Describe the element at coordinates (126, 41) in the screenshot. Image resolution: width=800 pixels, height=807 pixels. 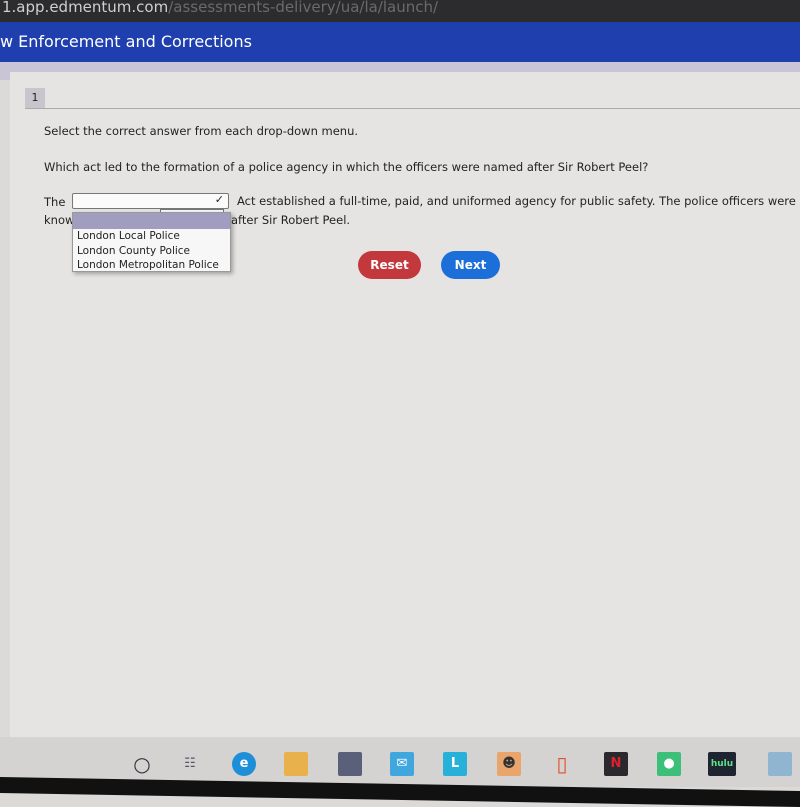
I see `course-title: w Enforcement and Corrections` at that location.